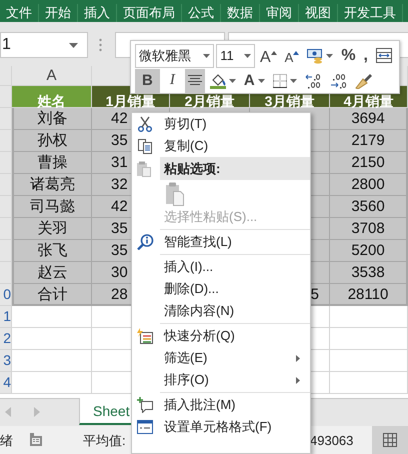  What do you see at coordinates (52, 295) in the screenshot?
I see `table-cell: 合计` at bounding box center [52, 295].